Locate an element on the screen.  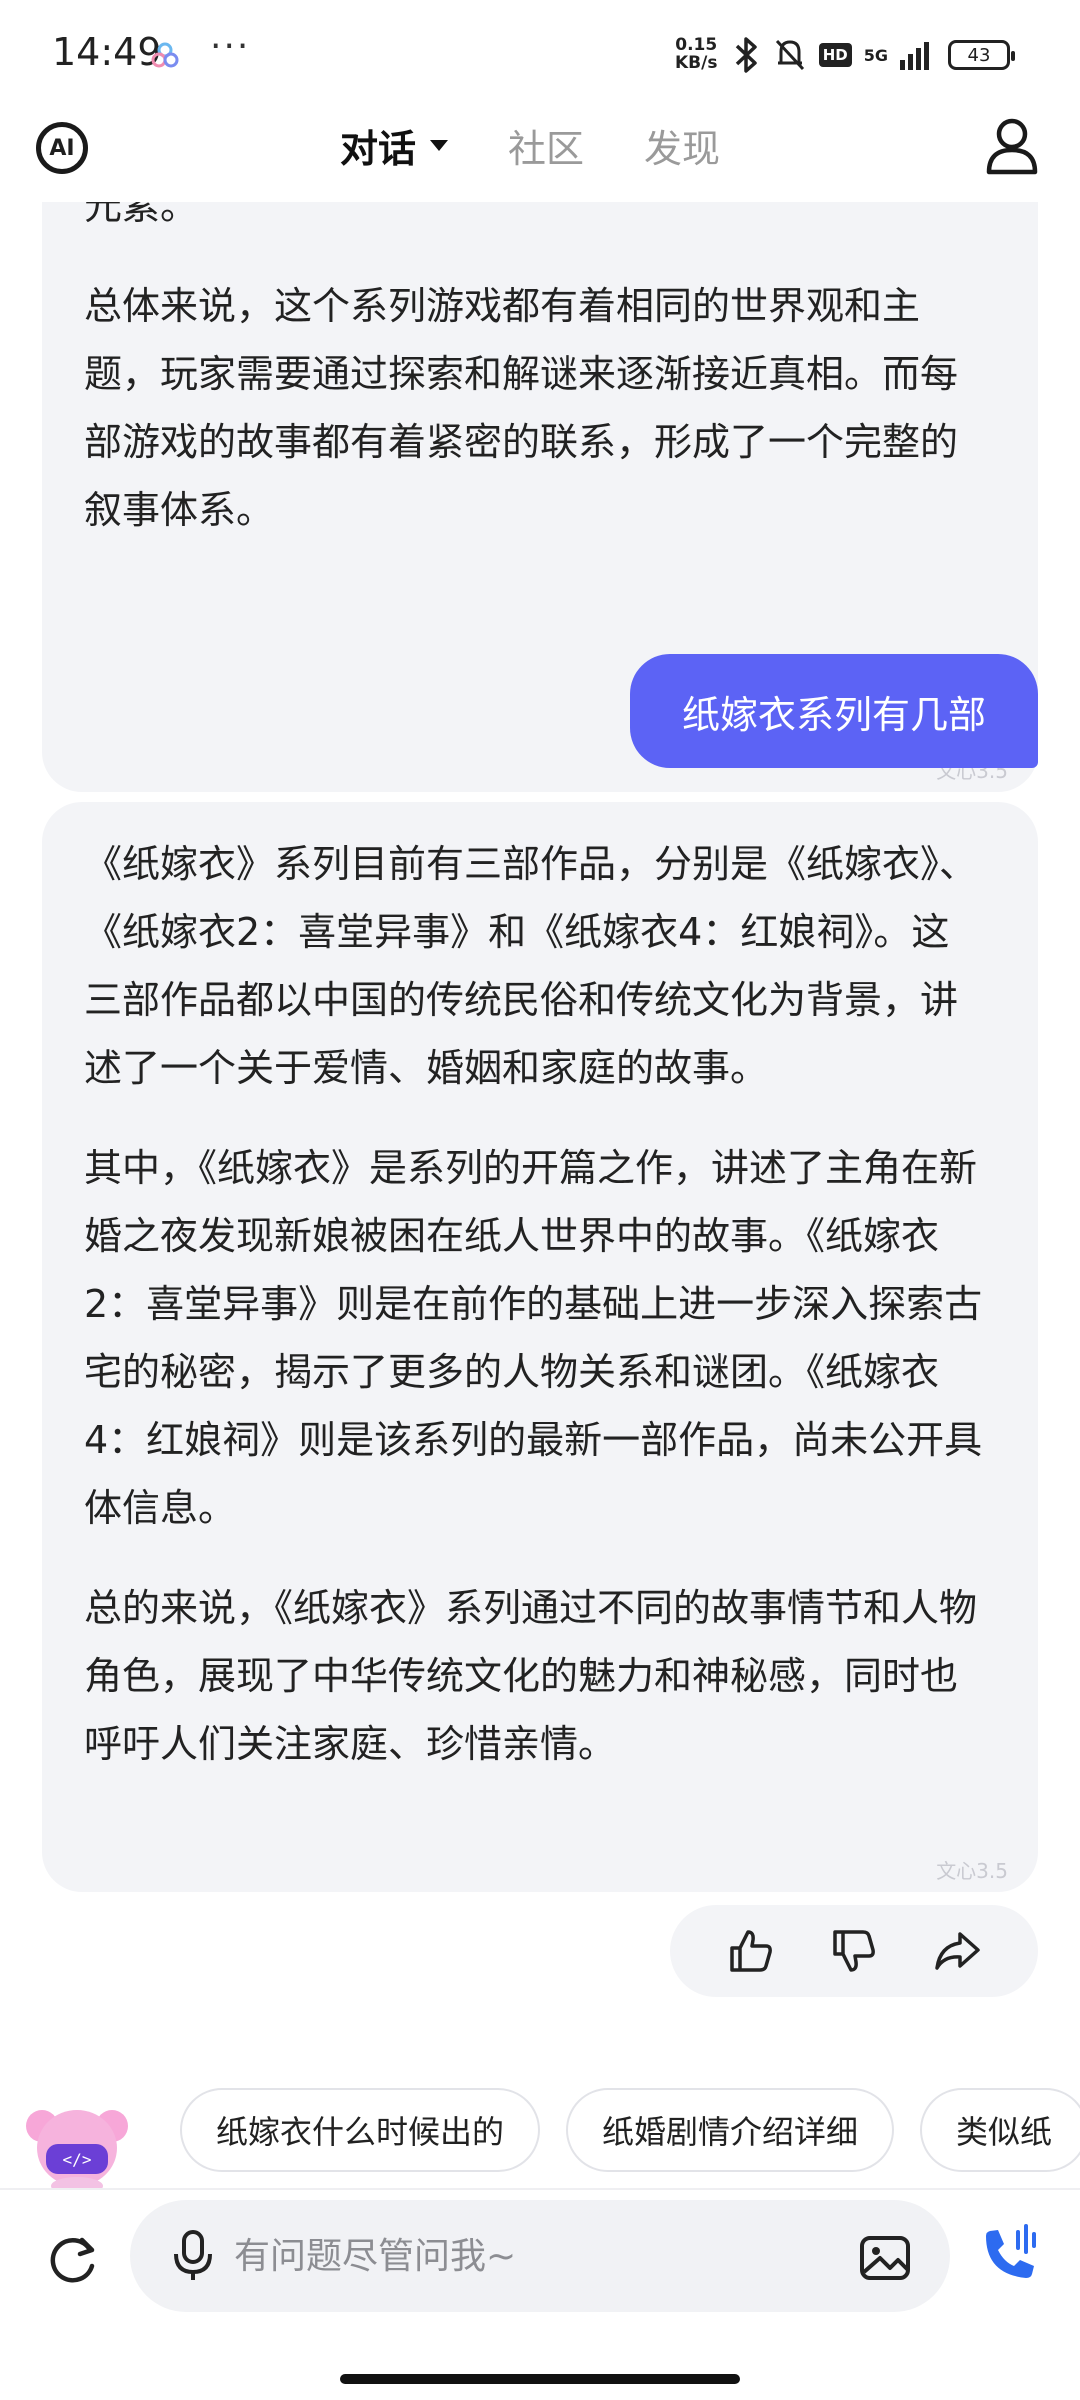
suggestion-row: </> 纸嫁衣什么时候出的 纸婚剧情介绍详细 类似纸 is located at coordinates (540, 2135).